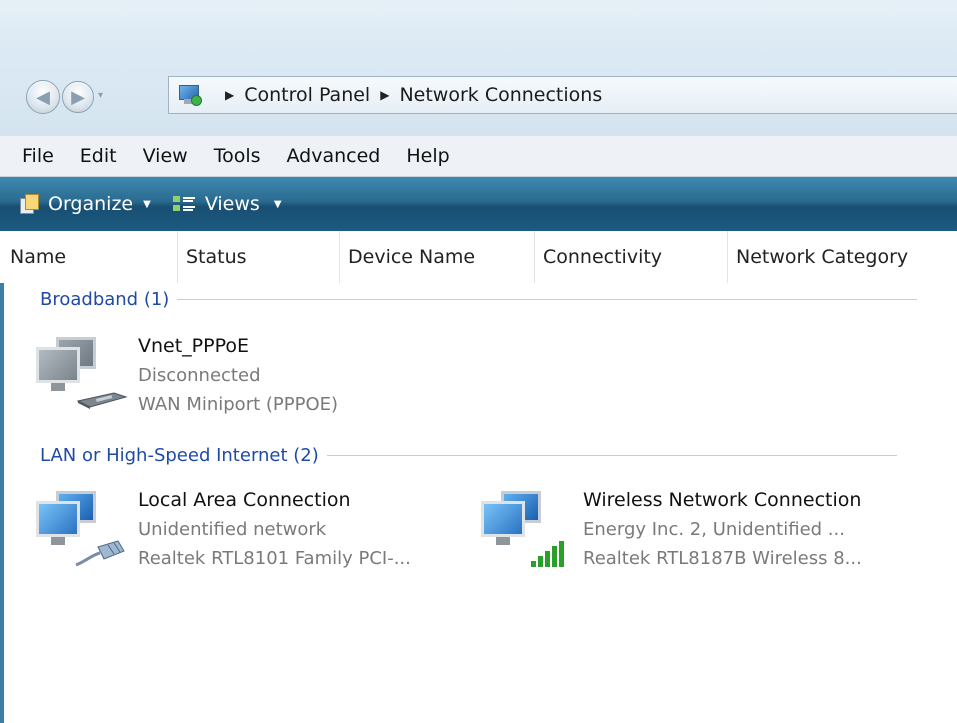 This screenshot has height=723, width=957. Describe the element at coordinates (105, 299) in the screenshot. I see `group-label: Broadband (1)` at that location.